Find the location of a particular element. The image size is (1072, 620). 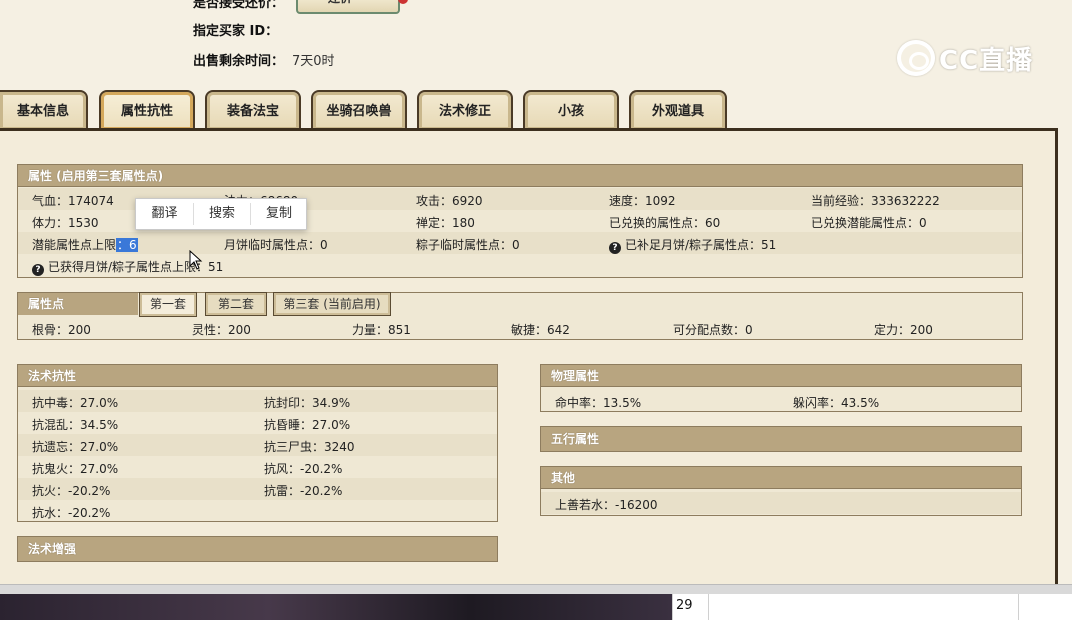

resist-sleep: 抗昏睡：27.0% is located at coordinates (307, 425).